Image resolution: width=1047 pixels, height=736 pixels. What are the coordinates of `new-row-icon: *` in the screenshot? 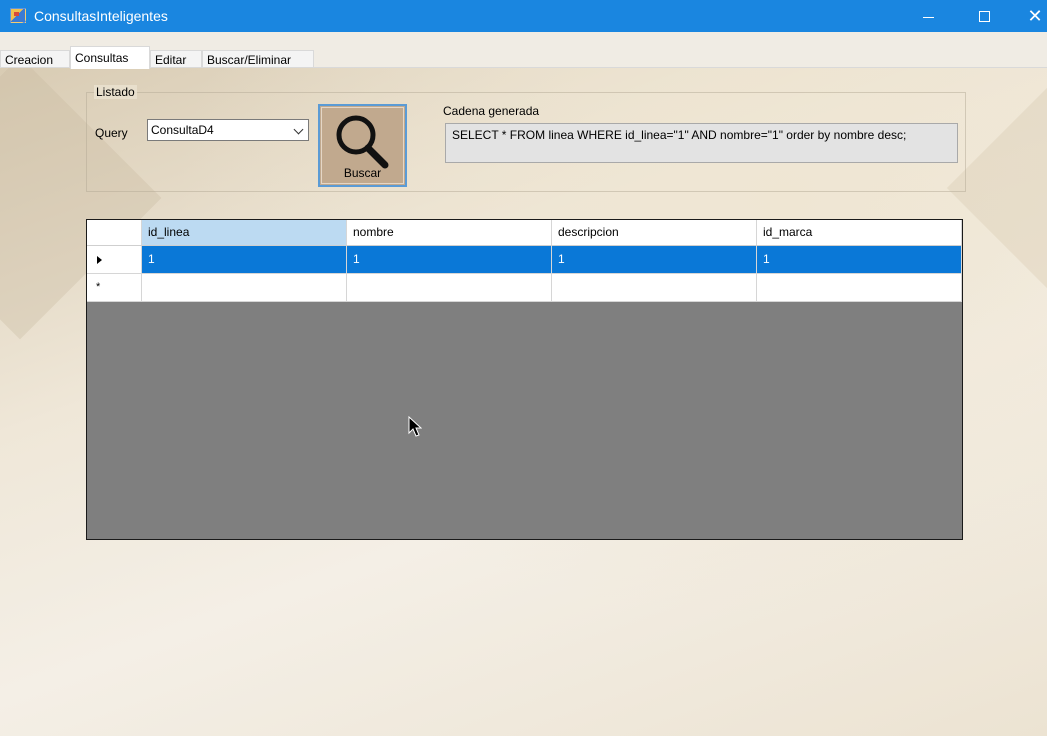 It's located at (98, 287).